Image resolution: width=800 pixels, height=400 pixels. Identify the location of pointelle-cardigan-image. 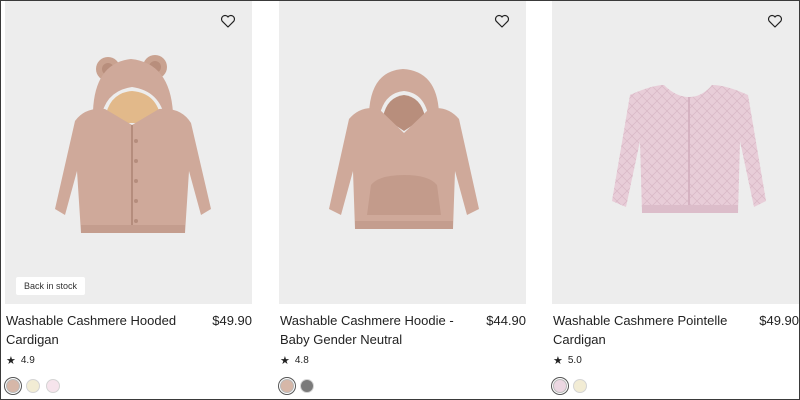
(689, 149).